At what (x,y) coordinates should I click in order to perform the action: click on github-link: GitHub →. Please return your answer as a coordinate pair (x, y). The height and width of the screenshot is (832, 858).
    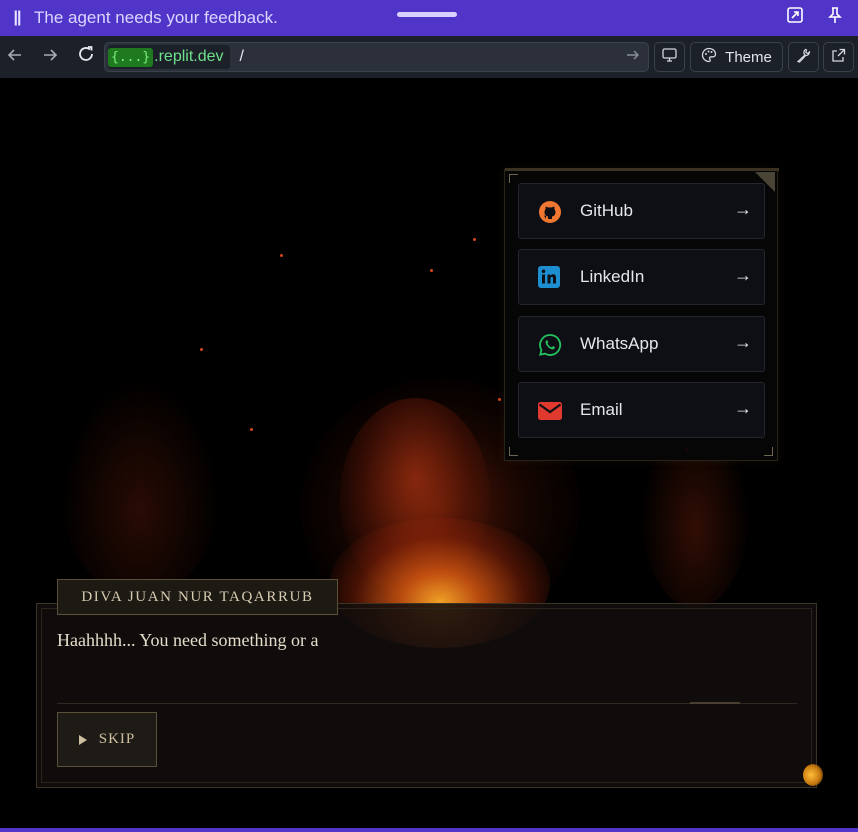
    Looking at the image, I should click on (641, 211).